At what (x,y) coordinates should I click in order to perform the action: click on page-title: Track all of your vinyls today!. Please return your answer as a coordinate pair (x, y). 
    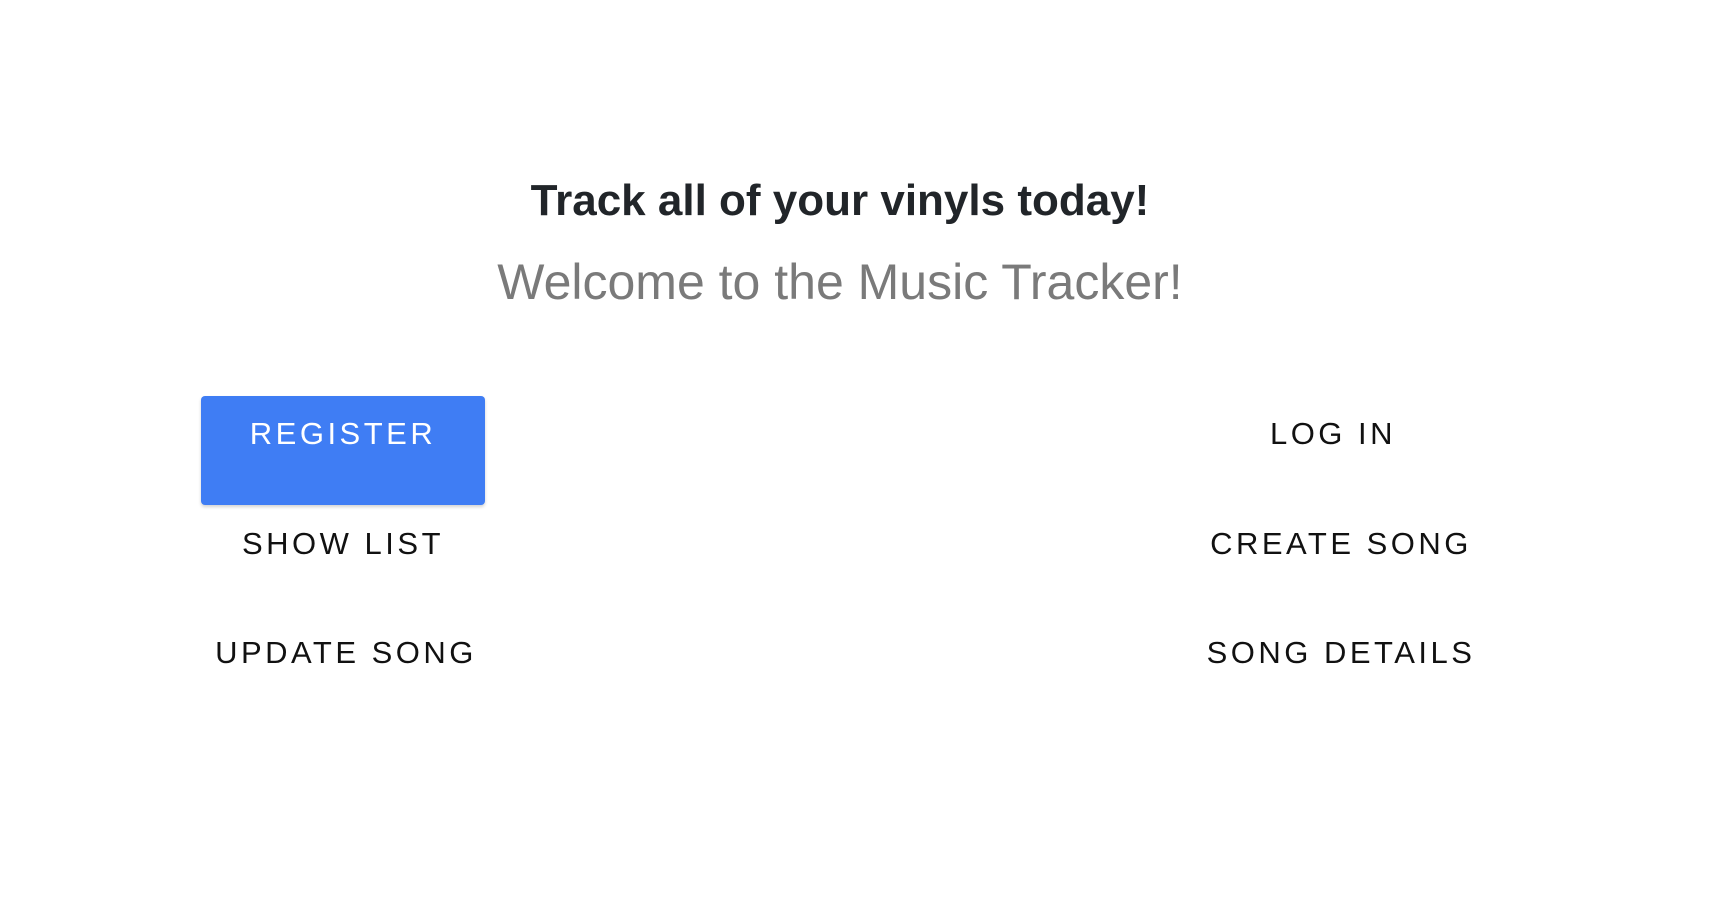
    Looking at the image, I should click on (840, 200).